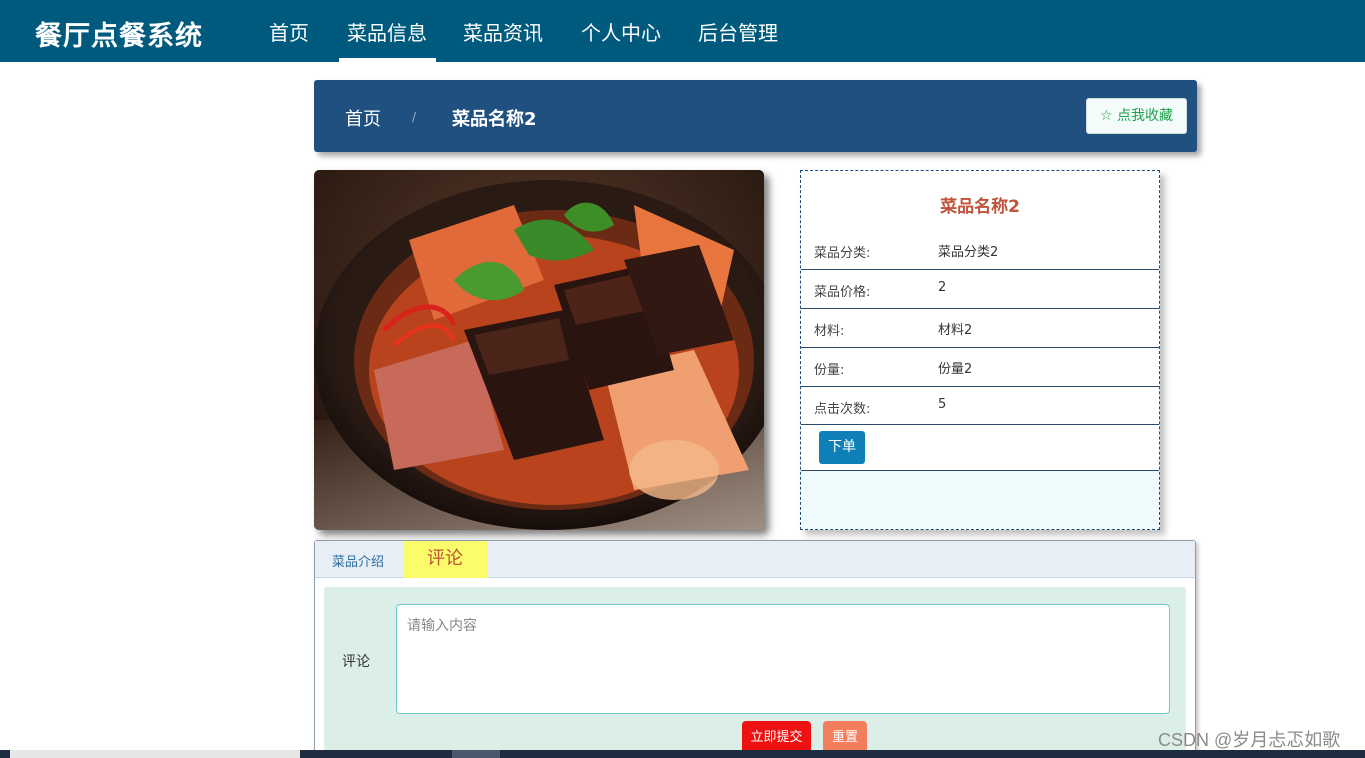 The image size is (1365, 758). What do you see at coordinates (955, 330) in the screenshot?
I see `detail-value: 材料2` at bounding box center [955, 330].